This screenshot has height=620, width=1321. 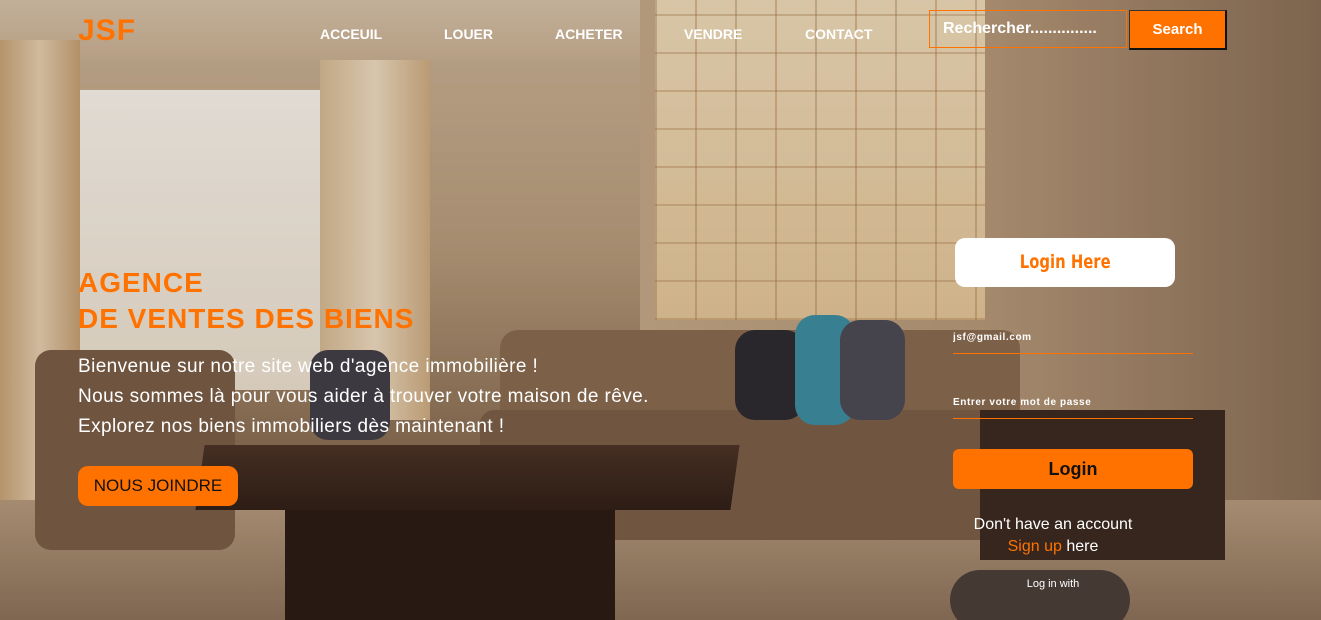 I want to click on signup-link: Sign up, so click(x=1035, y=546).